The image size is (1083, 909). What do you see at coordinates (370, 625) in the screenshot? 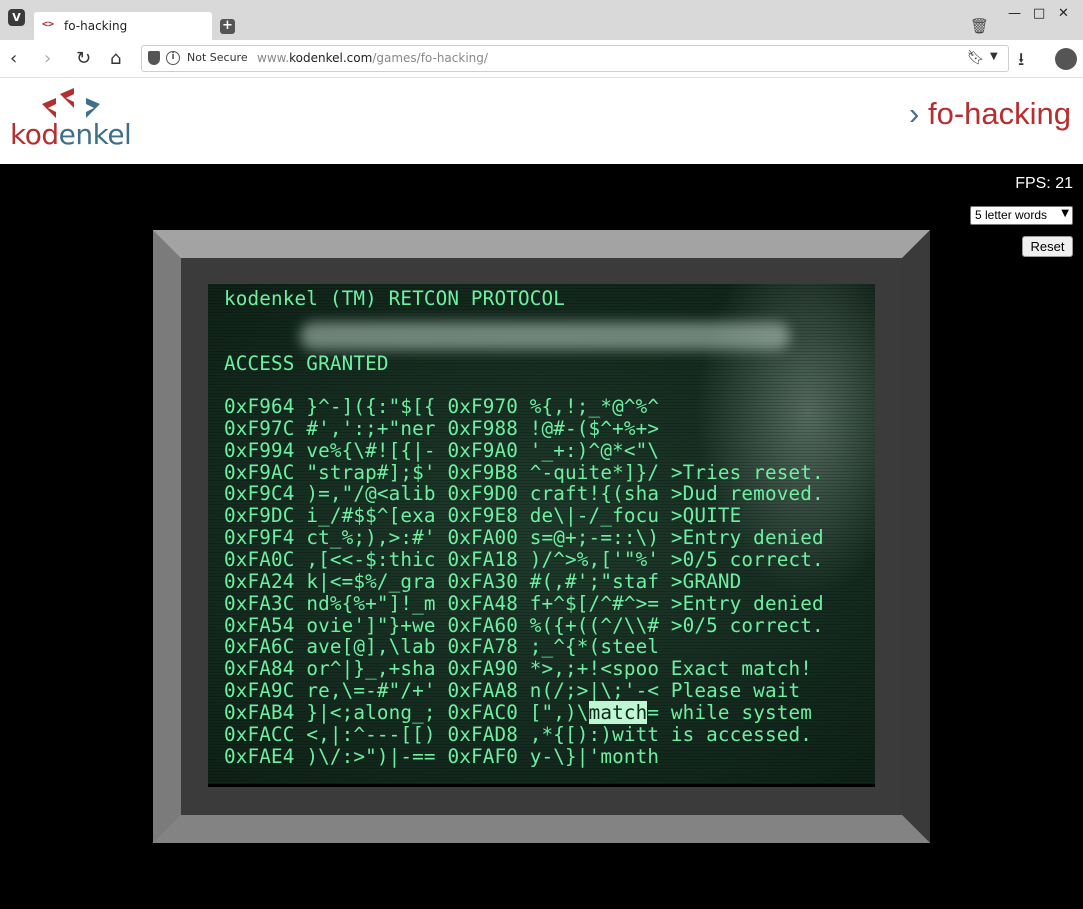
I see `memory-data: ovie']"}+we` at bounding box center [370, 625].